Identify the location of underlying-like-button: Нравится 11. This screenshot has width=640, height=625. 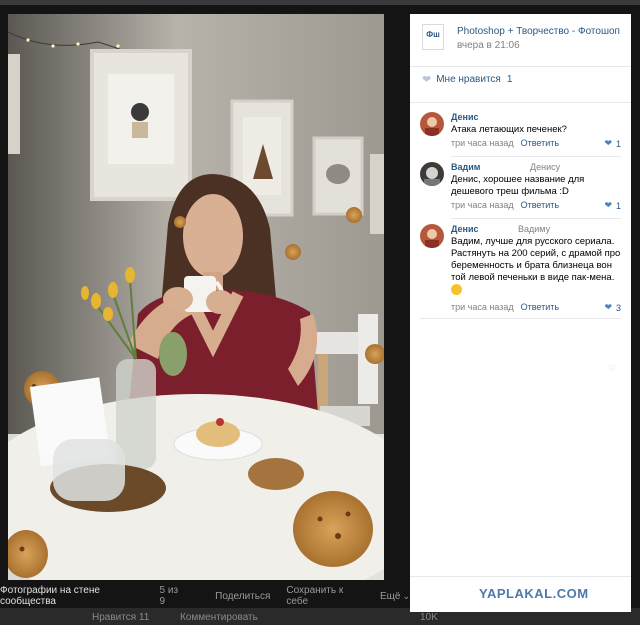
(120, 617).